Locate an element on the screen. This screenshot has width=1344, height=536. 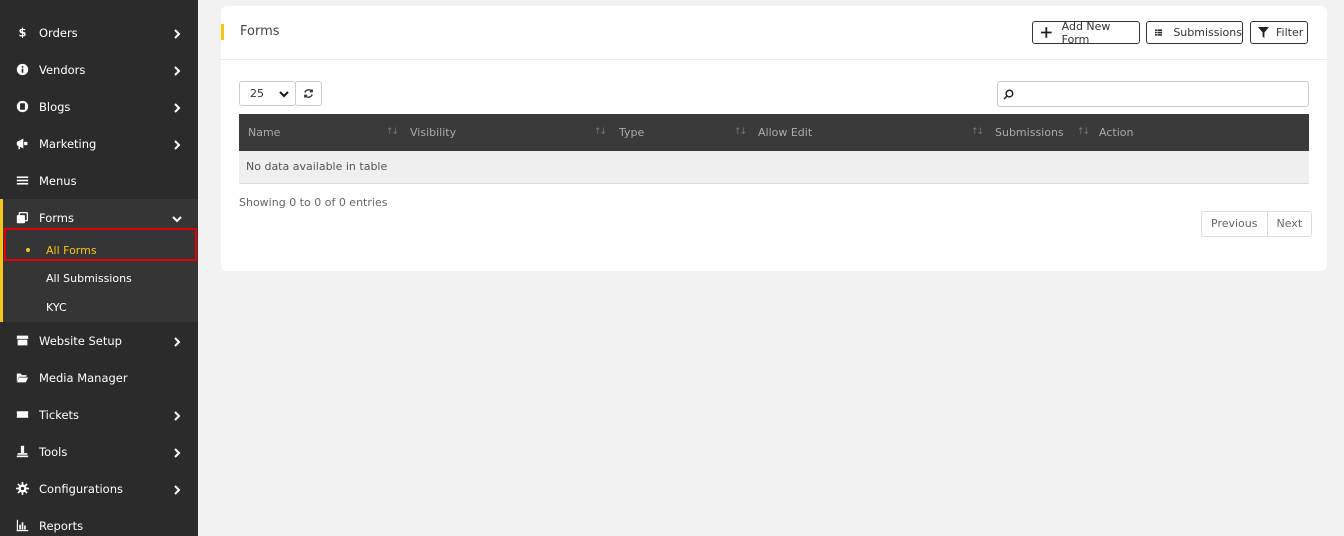
dollar-icon: $ is located at coordinates (22, 33).